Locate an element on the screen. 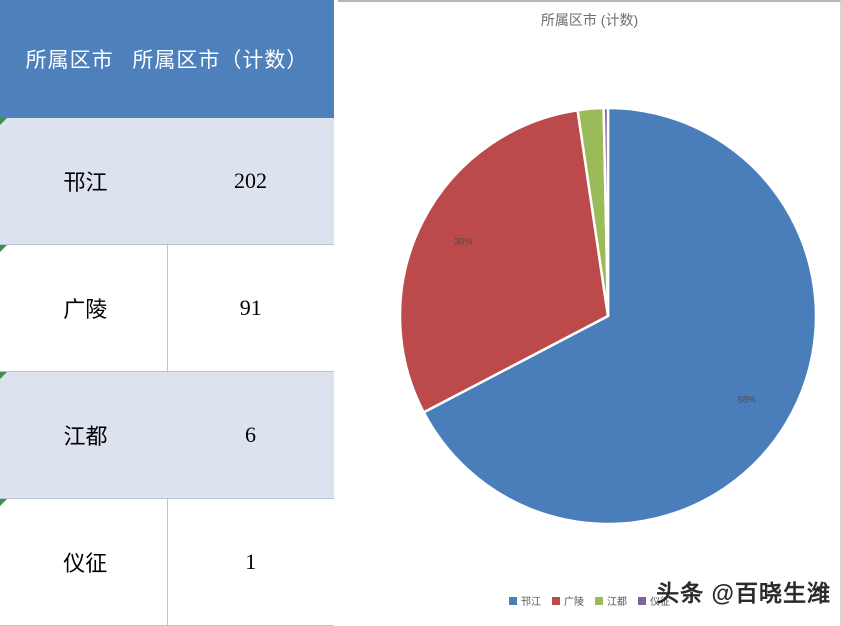 The image size is (841, 626). table-cell-count: 6 is located at coordinates (250, 435).